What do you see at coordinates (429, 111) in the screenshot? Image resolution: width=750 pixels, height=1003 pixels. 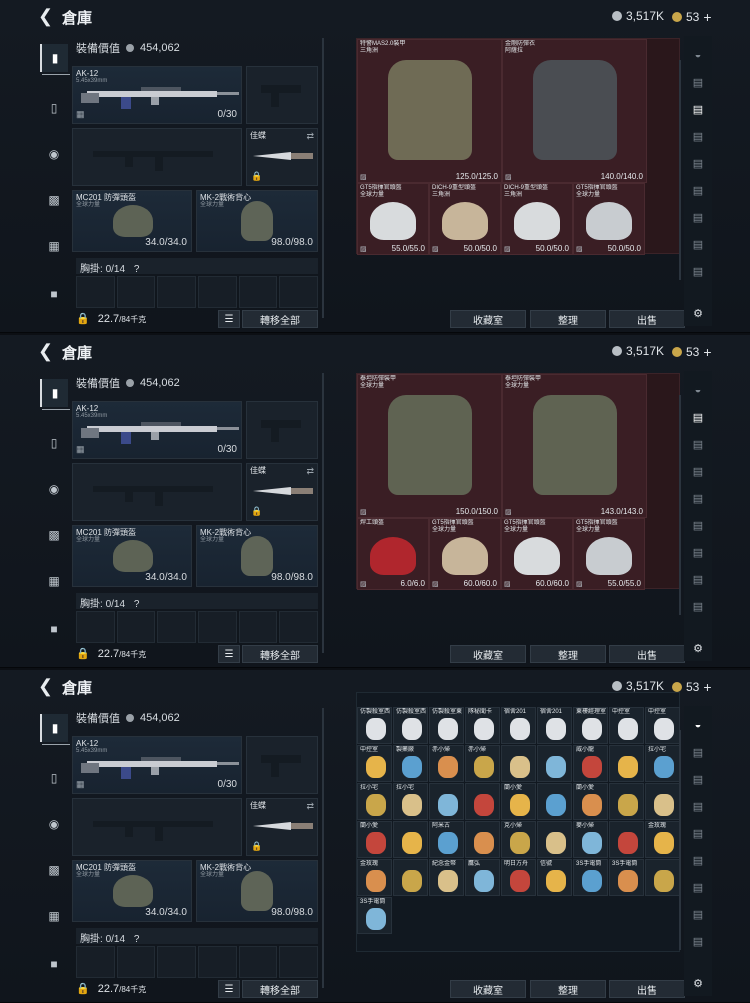 I see `armor-item: 特警MAS2.0裝甲 三角洲 ▨ 125.0/125.0` at bounding box center [429, 111].